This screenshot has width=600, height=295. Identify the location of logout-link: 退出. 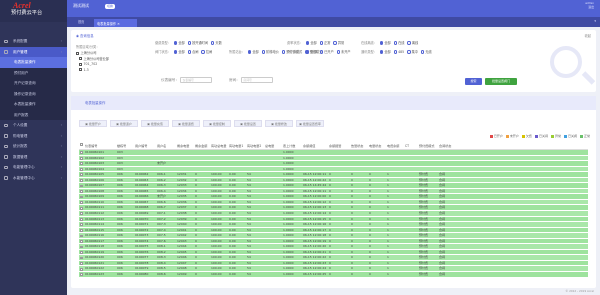
(589, 7).